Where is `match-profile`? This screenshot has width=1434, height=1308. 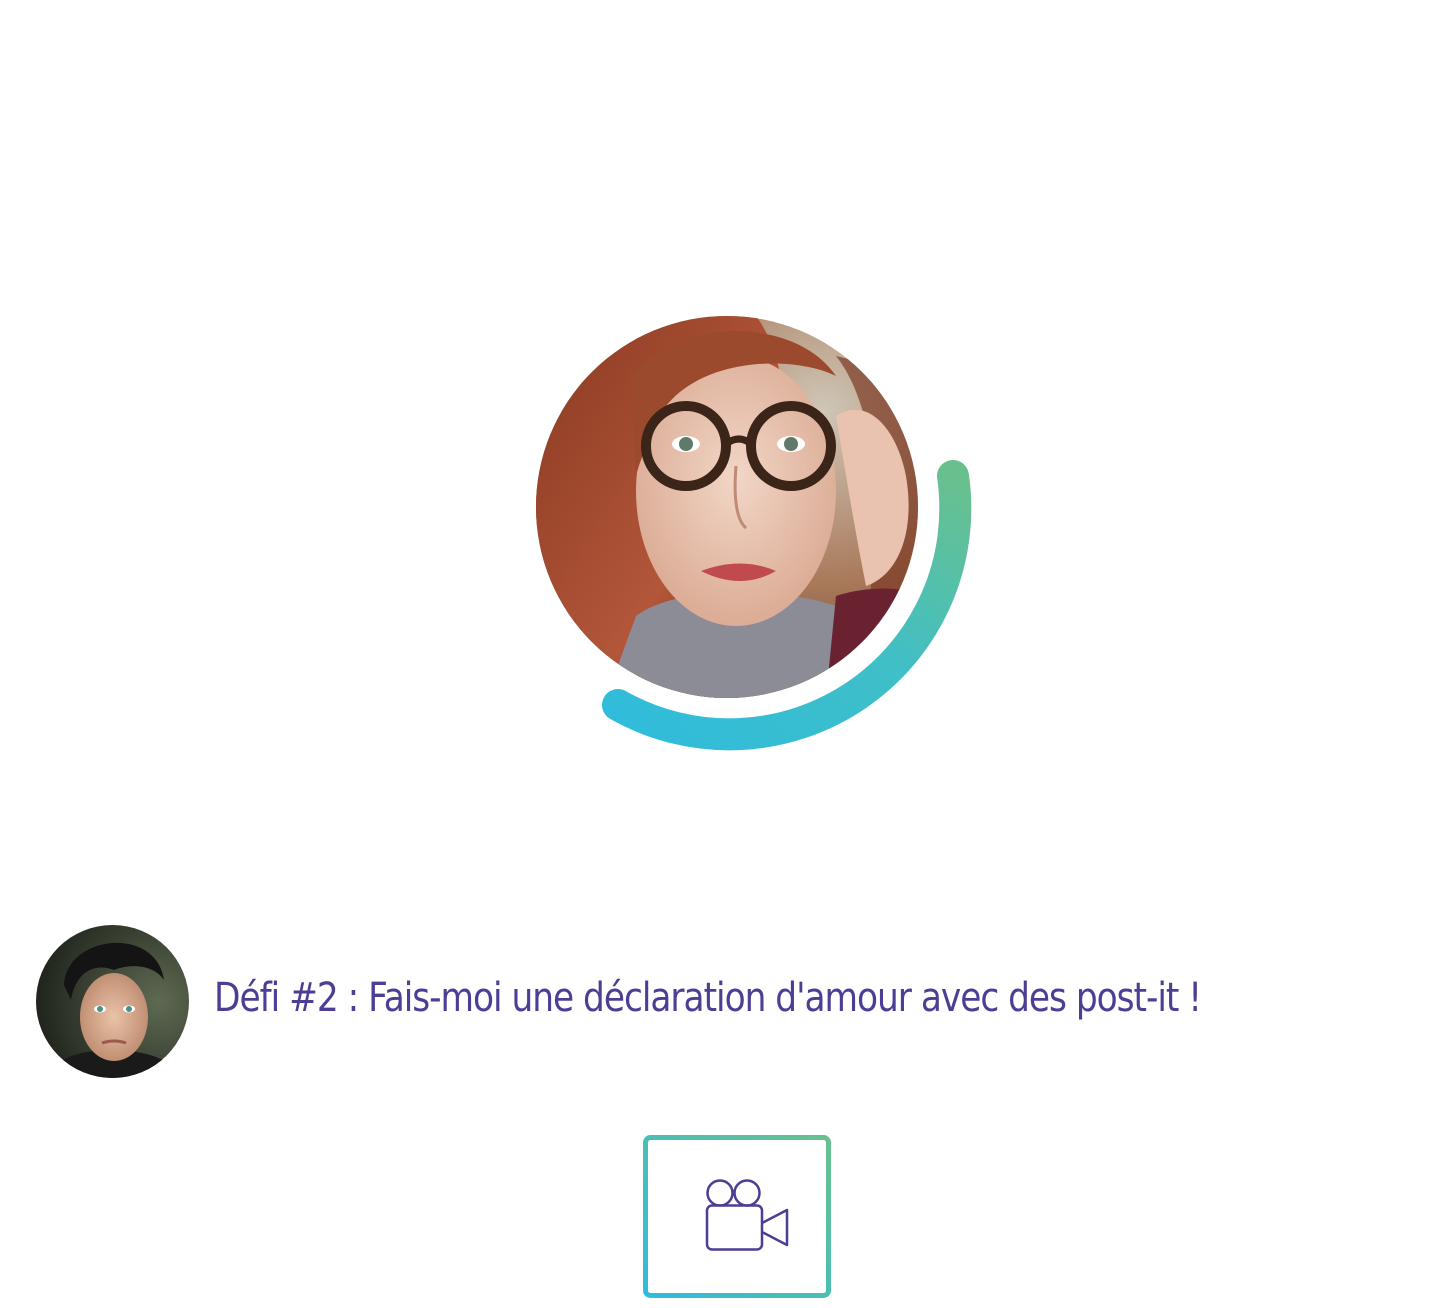
match-profile is located at coordinates (750, 540).